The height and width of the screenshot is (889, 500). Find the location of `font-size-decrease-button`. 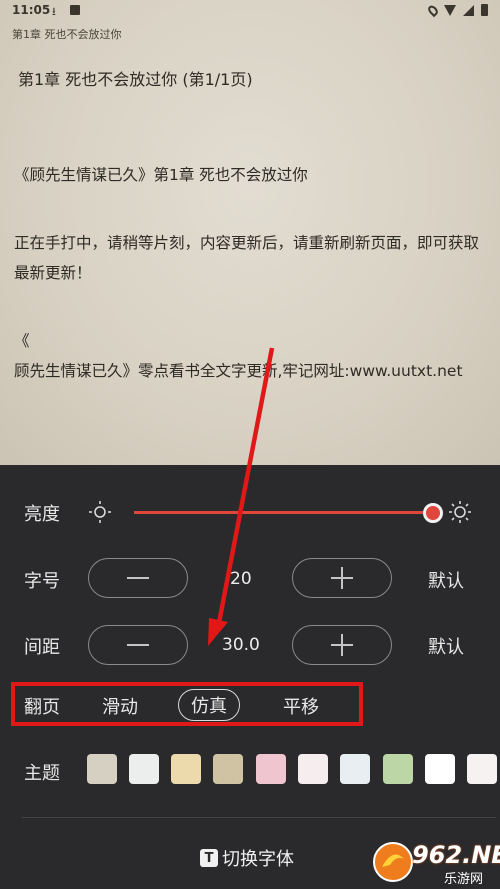

font-size-decrease-button is located at coordinates (138, 578).